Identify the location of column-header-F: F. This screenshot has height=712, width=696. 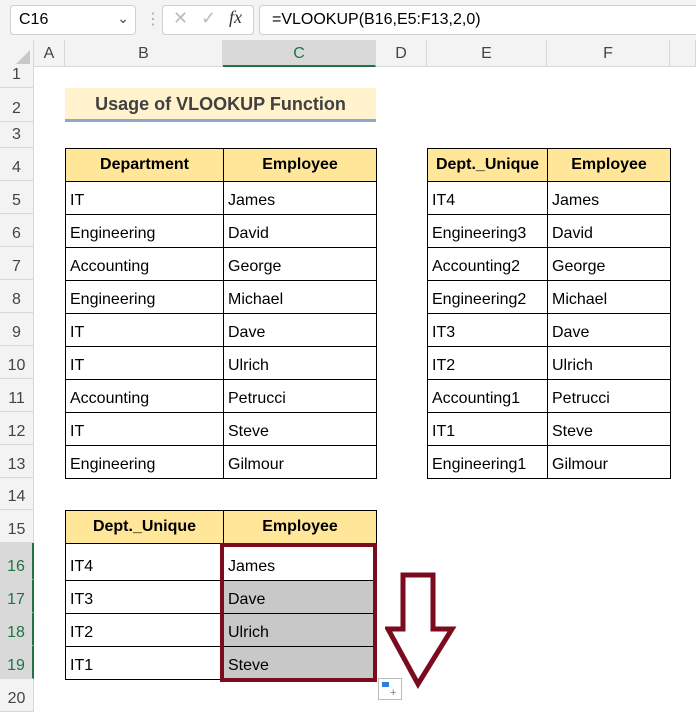
(608, 53).